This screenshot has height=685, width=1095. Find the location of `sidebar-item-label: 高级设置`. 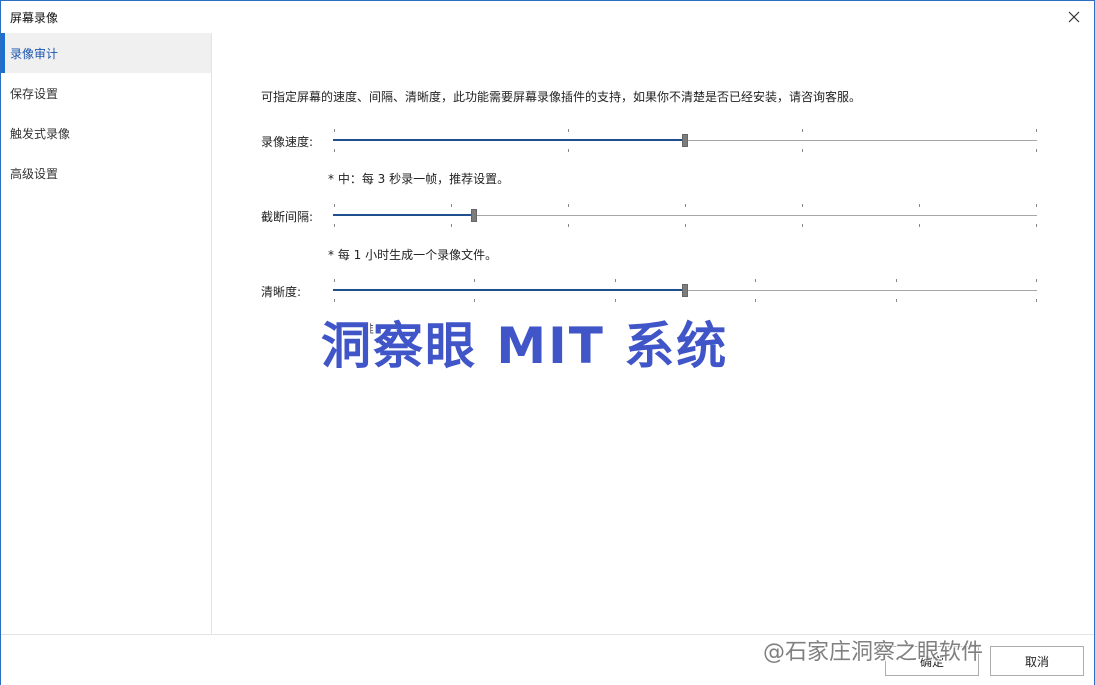

sidebar-item-label: 高级设置 is located at coordinates (34, 174).